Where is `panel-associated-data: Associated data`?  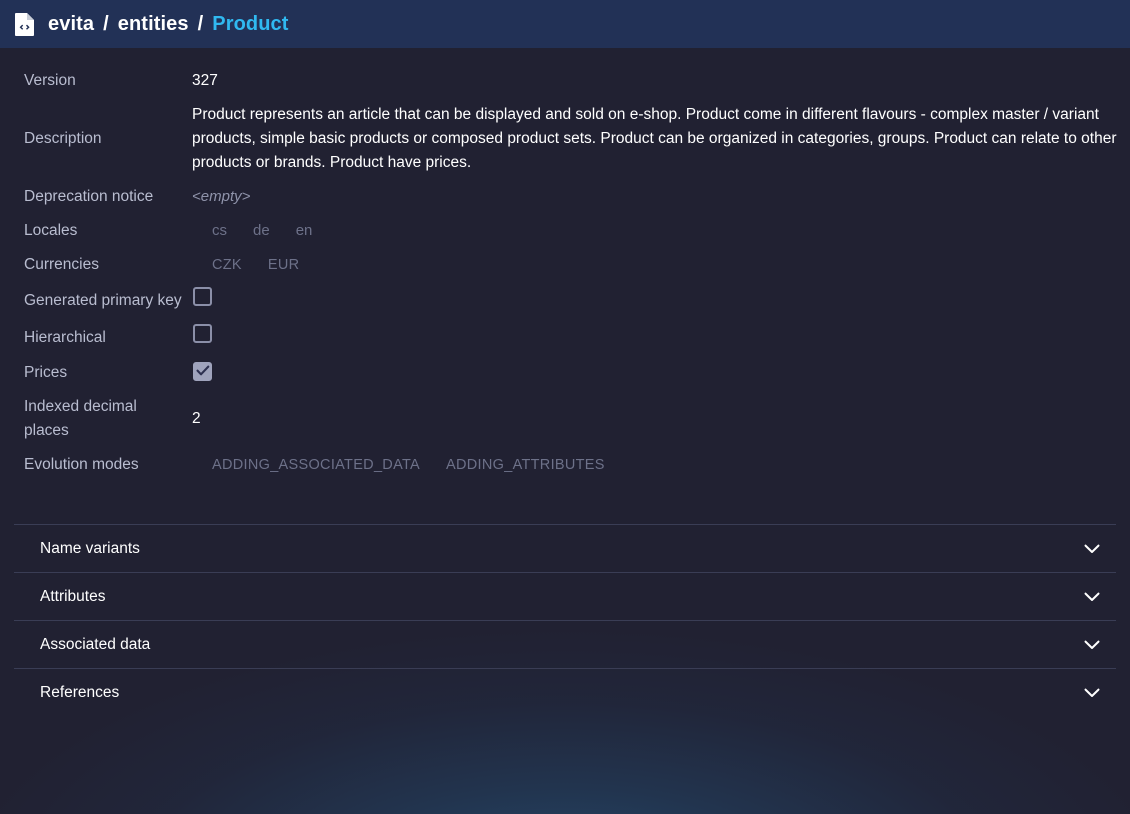 panel-associated-data: Associated data is located at coordinates (565, 644).